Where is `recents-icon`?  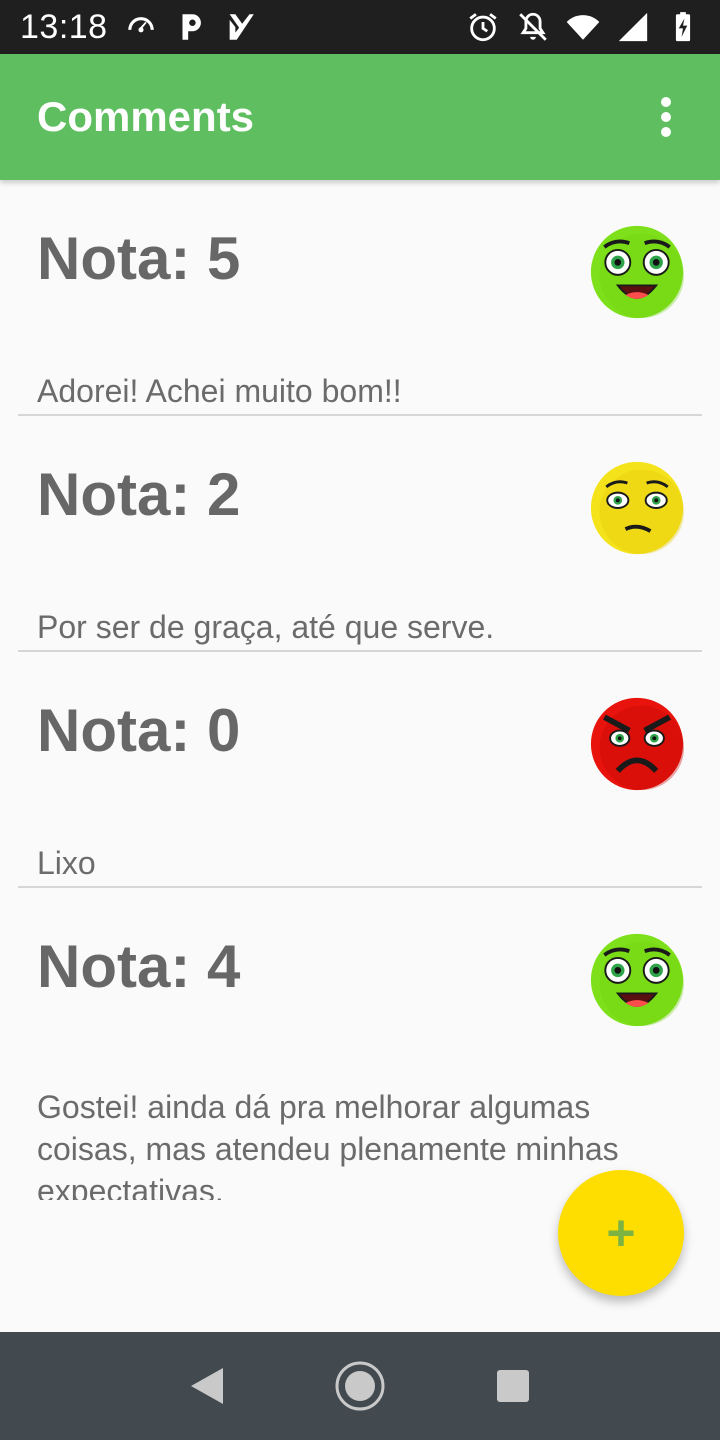 recents-icon is located at coordinates (513, 1386).